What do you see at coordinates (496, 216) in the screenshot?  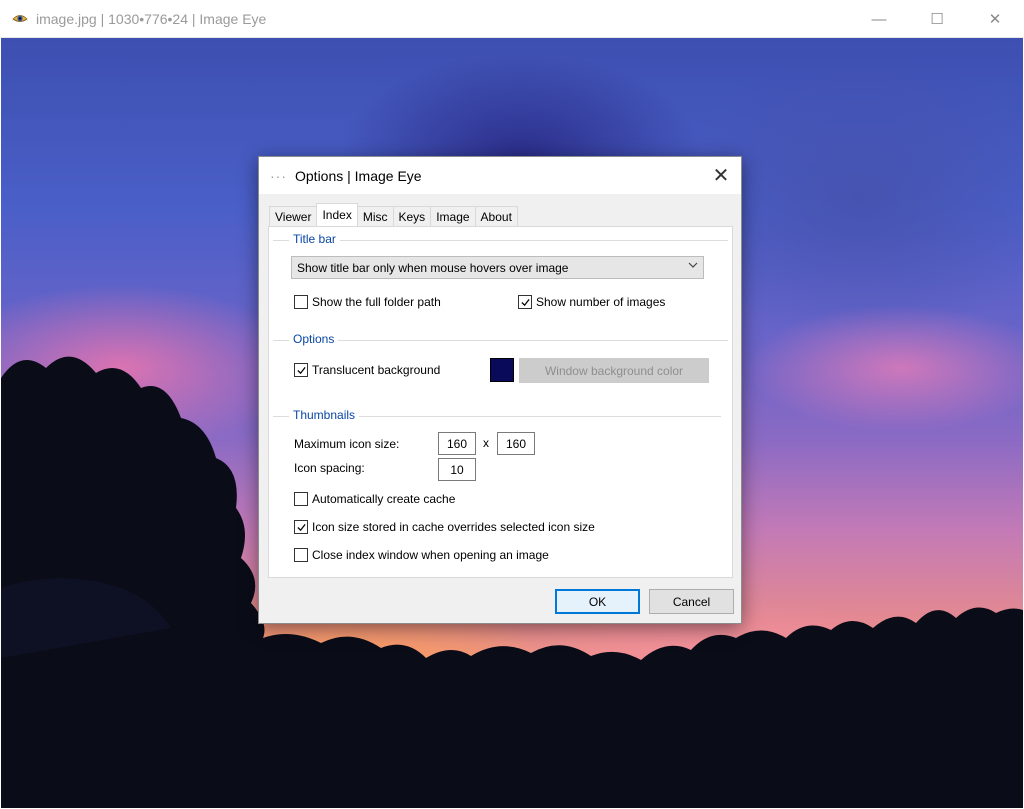 I see `tab-about: About` at bounding box center [496, 216].